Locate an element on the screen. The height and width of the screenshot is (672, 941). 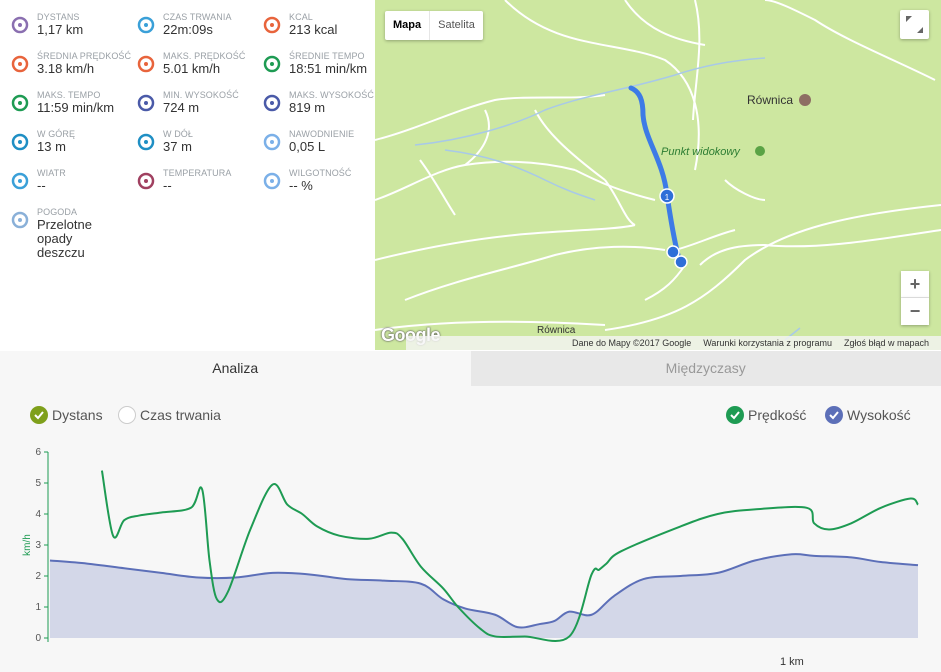
stat-pace: ŚREDNIE TEMPO 18:51 min/km is located at coordinates (313, 67).